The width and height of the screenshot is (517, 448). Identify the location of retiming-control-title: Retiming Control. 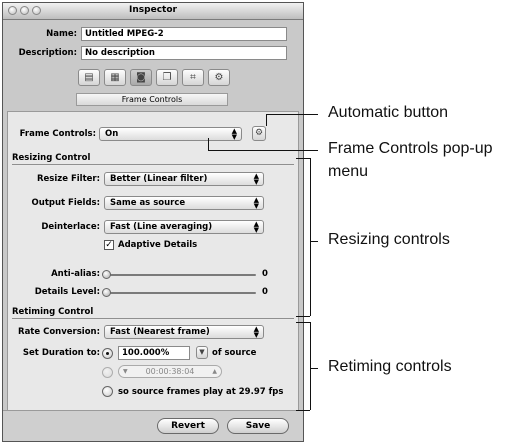
(53, 312).